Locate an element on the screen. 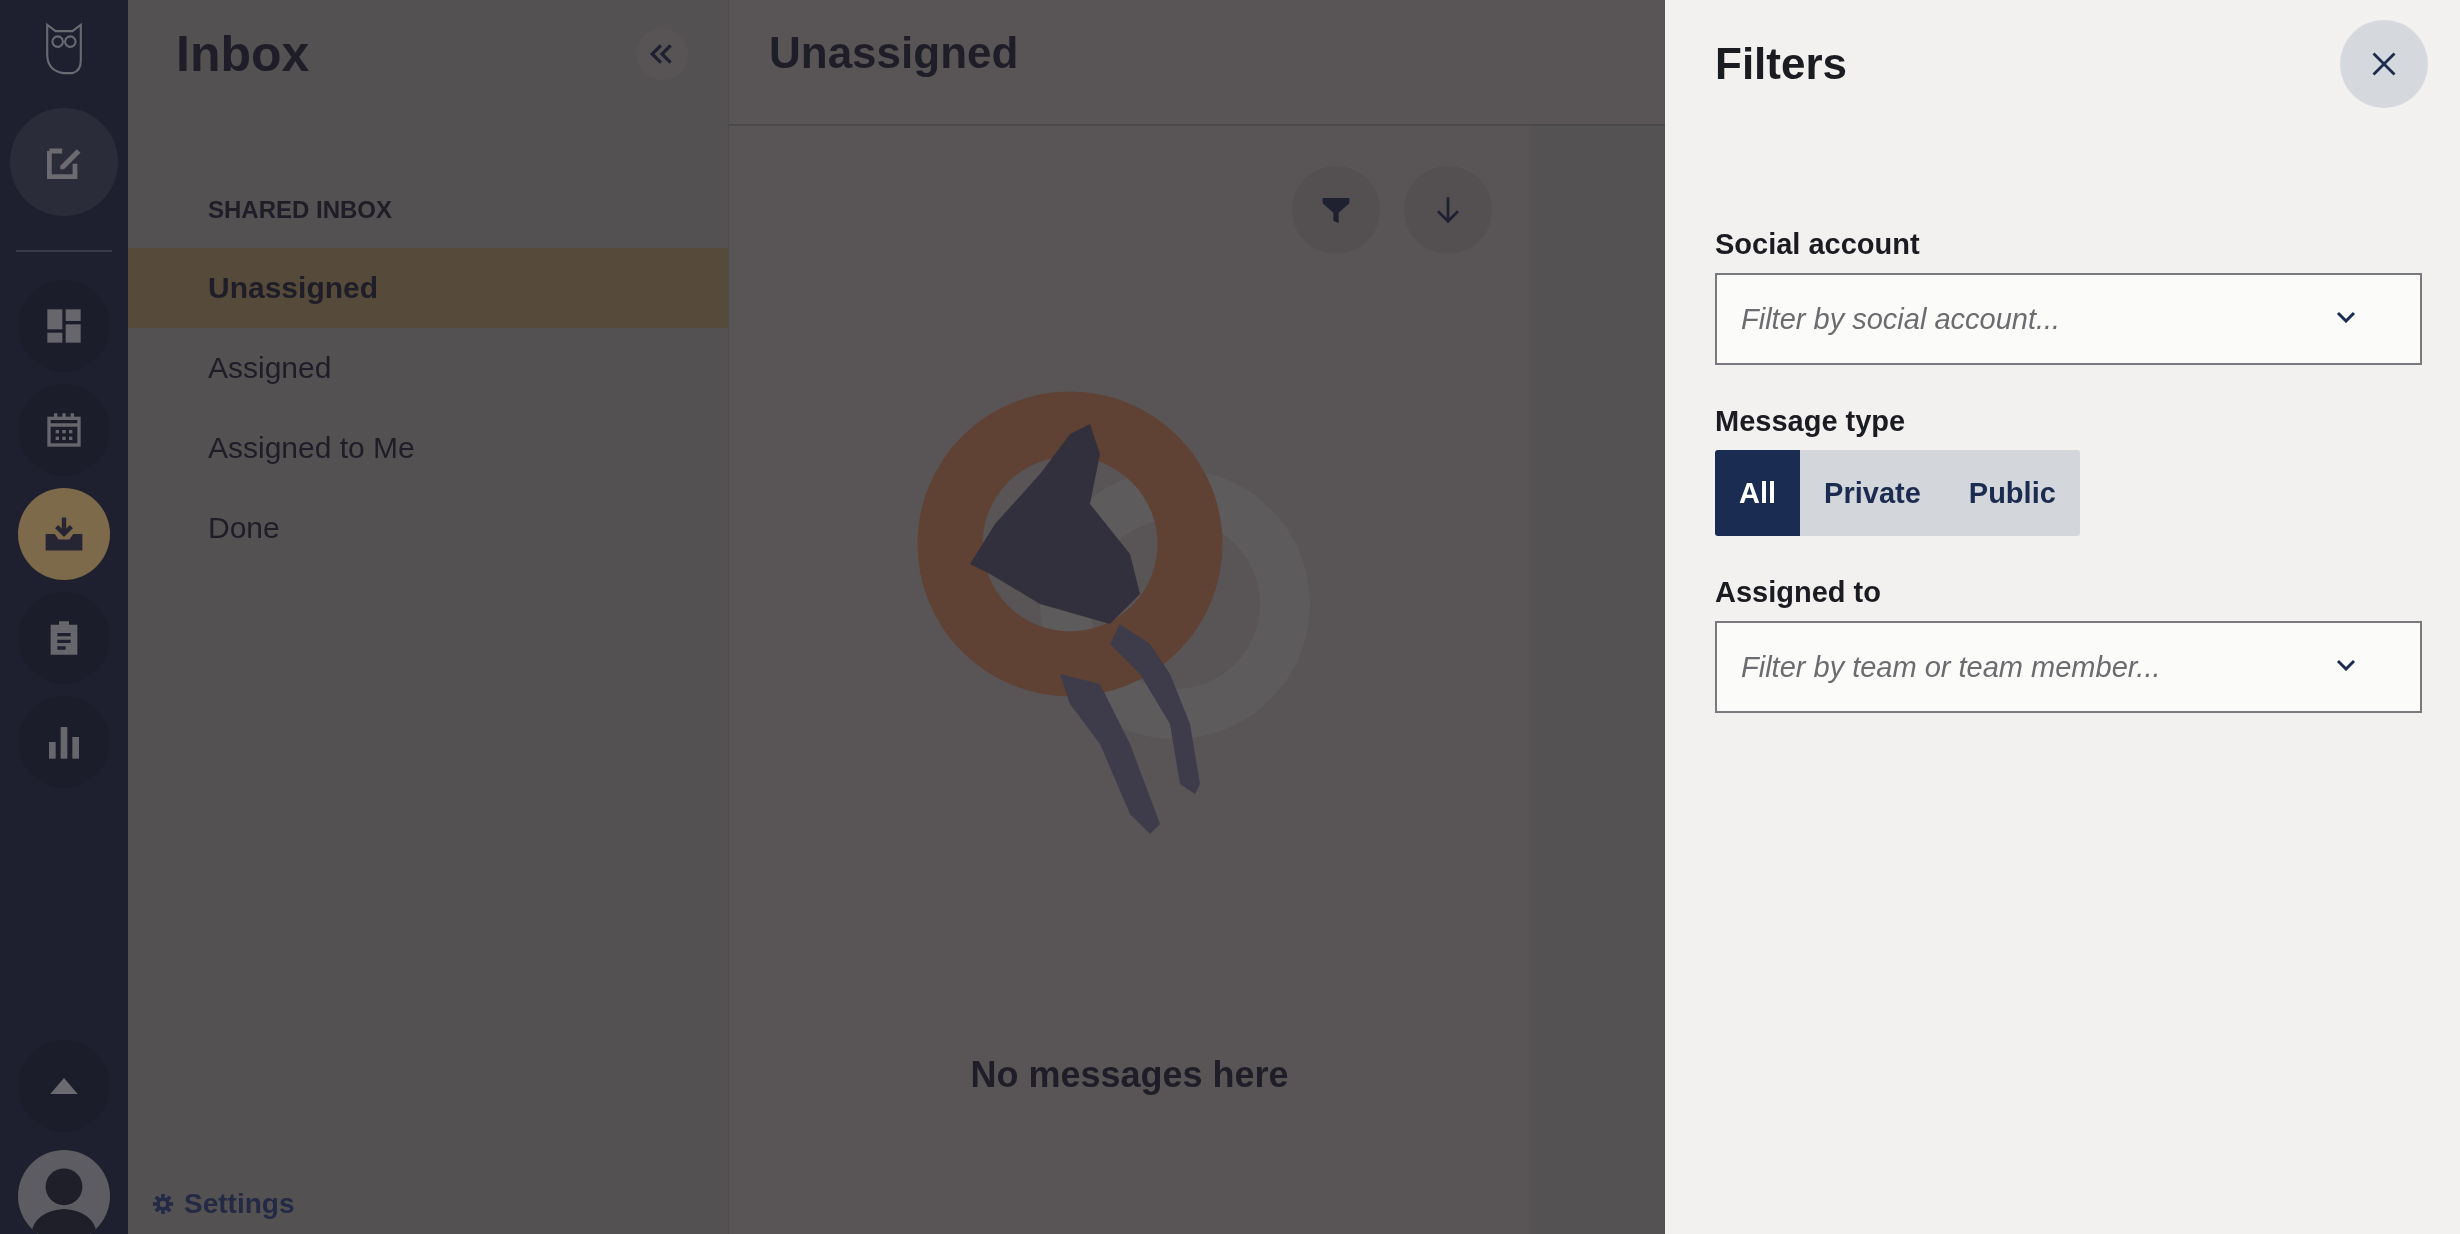  field-label: Message type is located at coordinates (1811, 421).